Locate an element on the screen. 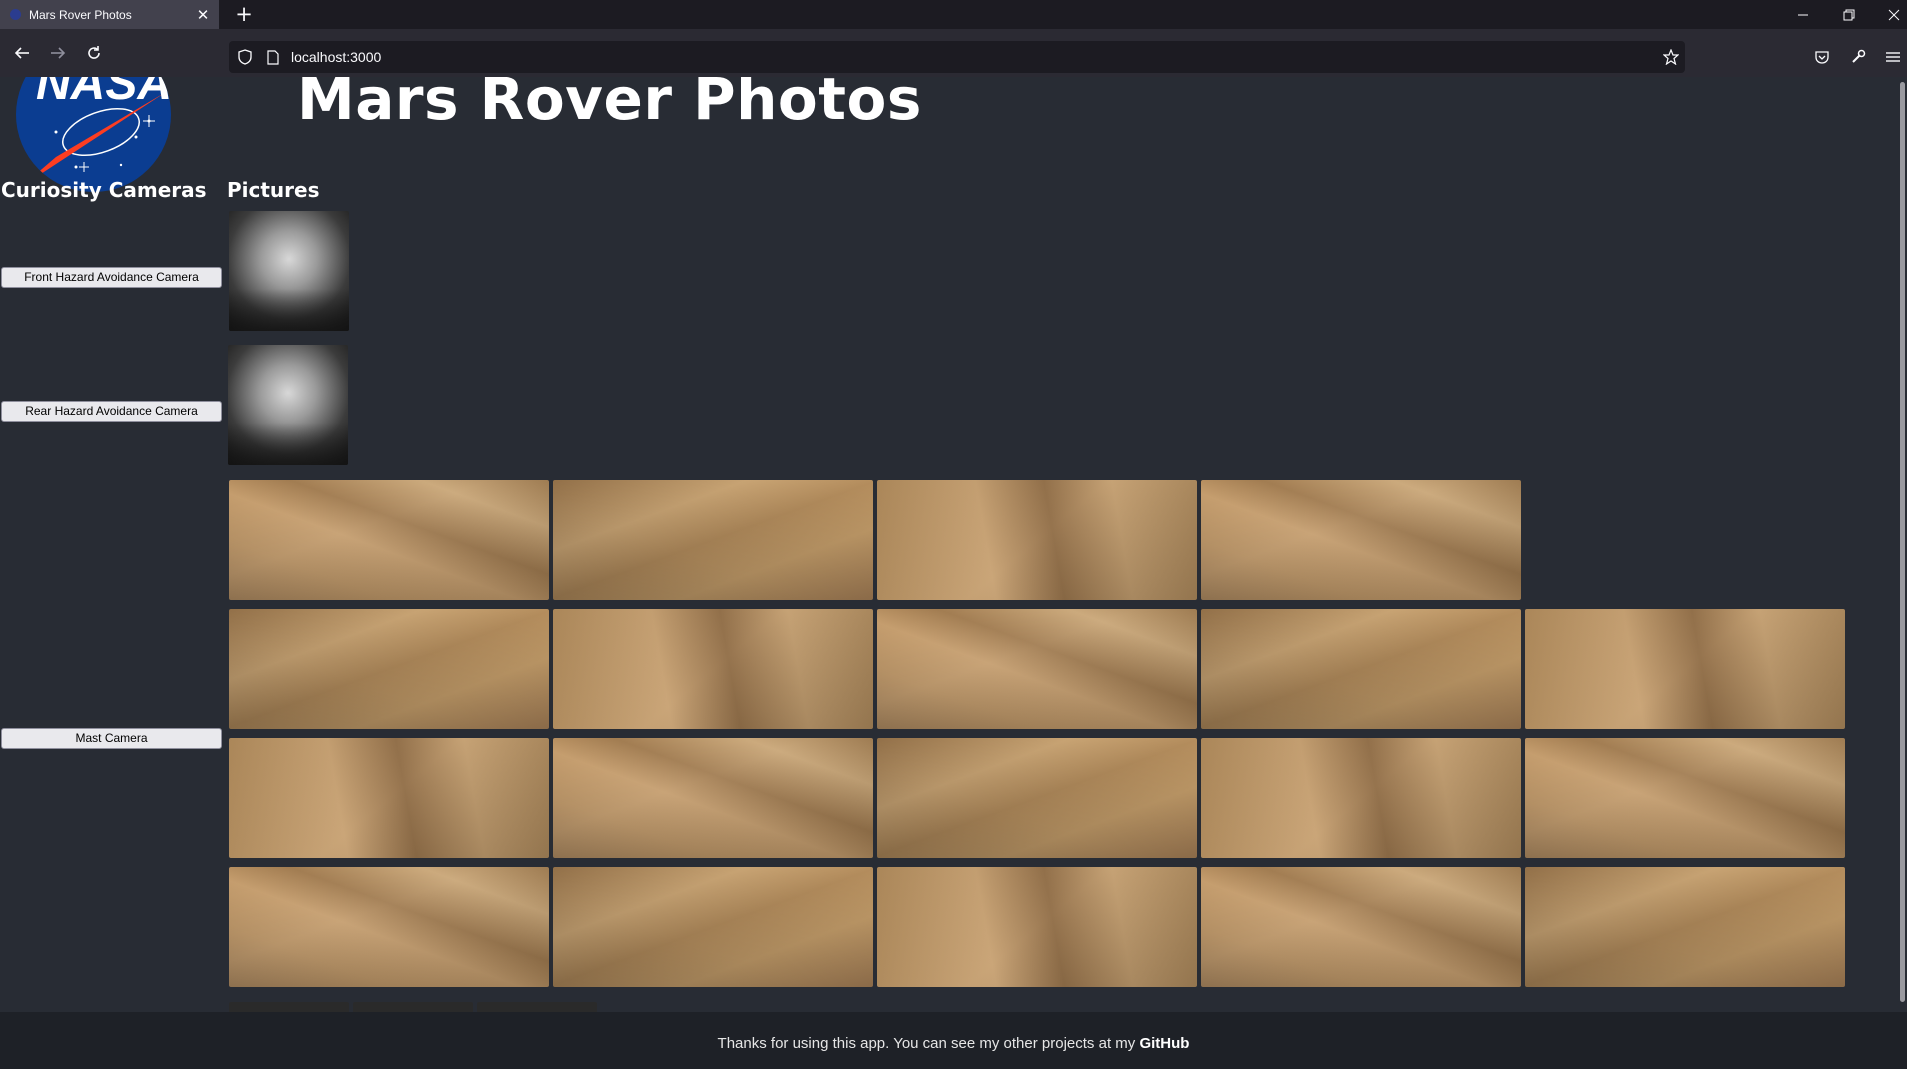  front-hazard-camera-button: Front Hazard Avoidance Camera is located at coordinates (111, 277).